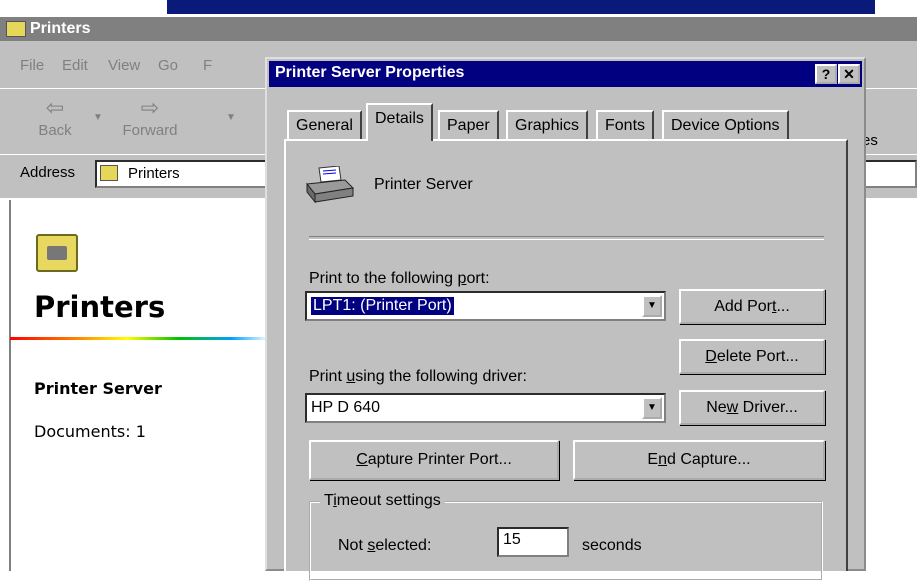 Image resolution: width=917 pixels, height=581 pixels. What do you see at coordinates (330, 185) in the screenshot?
I see `printer-icon` at bounding box center [330, 185].